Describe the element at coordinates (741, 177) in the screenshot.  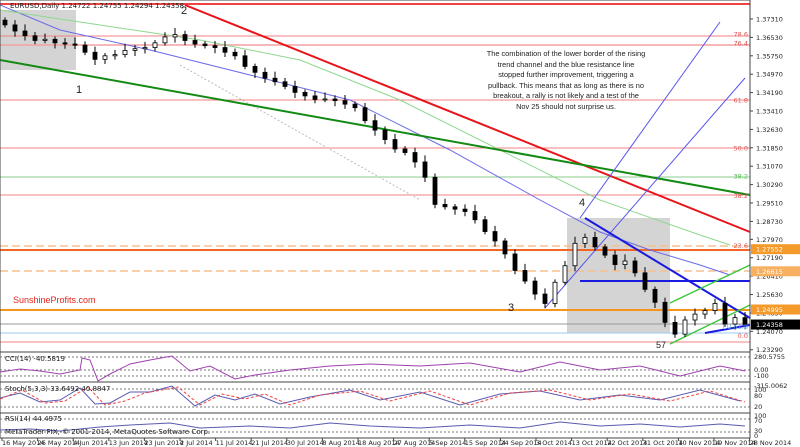
I see `fib-level-label: 38.2` at that location.